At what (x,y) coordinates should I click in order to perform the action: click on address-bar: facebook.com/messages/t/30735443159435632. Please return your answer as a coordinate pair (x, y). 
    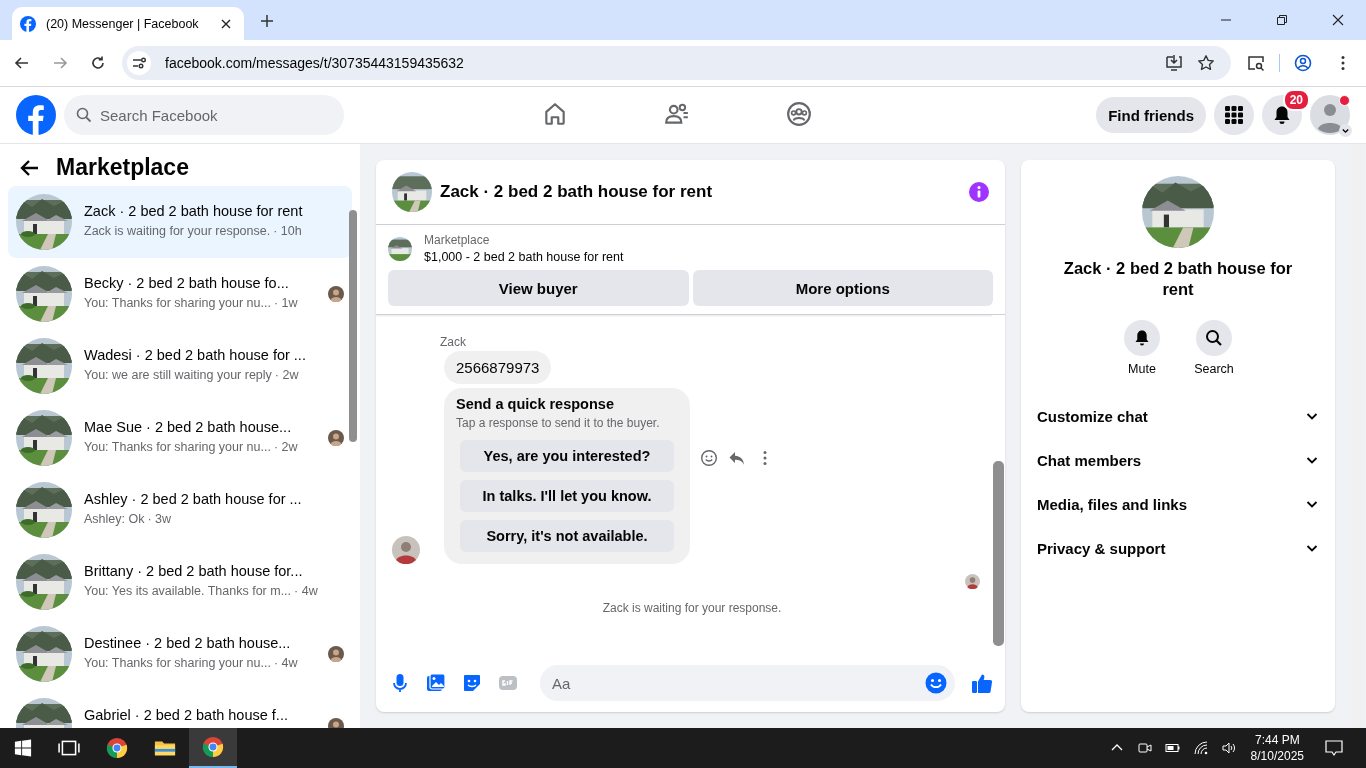
    Looking at the image, I should click on (676, 63).